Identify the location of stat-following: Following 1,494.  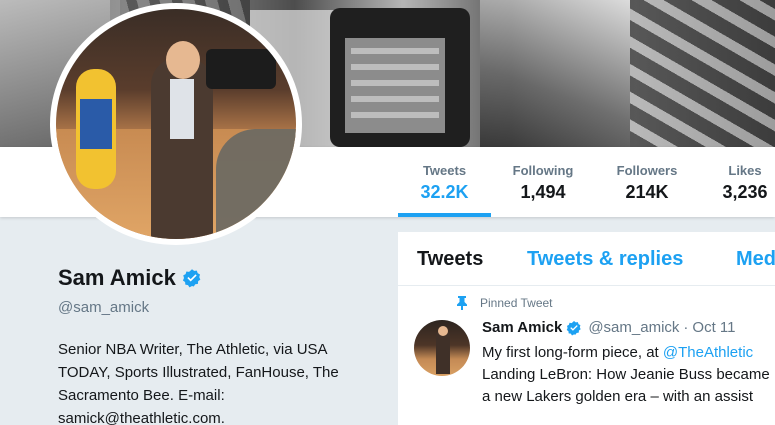
(543, 182).